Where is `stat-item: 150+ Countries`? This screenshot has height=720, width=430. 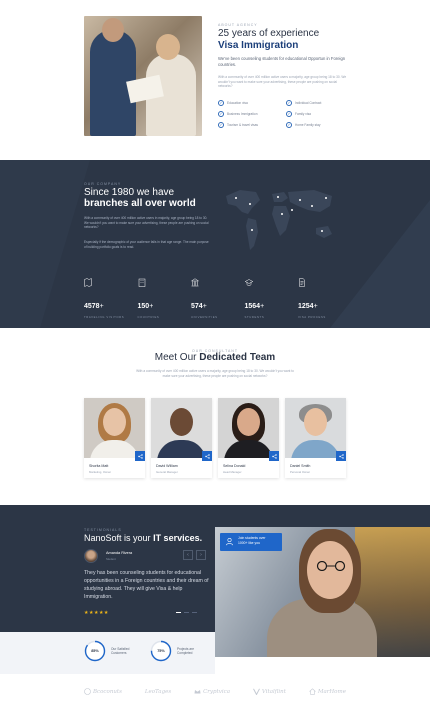
stat-item: 150+ Countries is located at coordinates (162, 298).